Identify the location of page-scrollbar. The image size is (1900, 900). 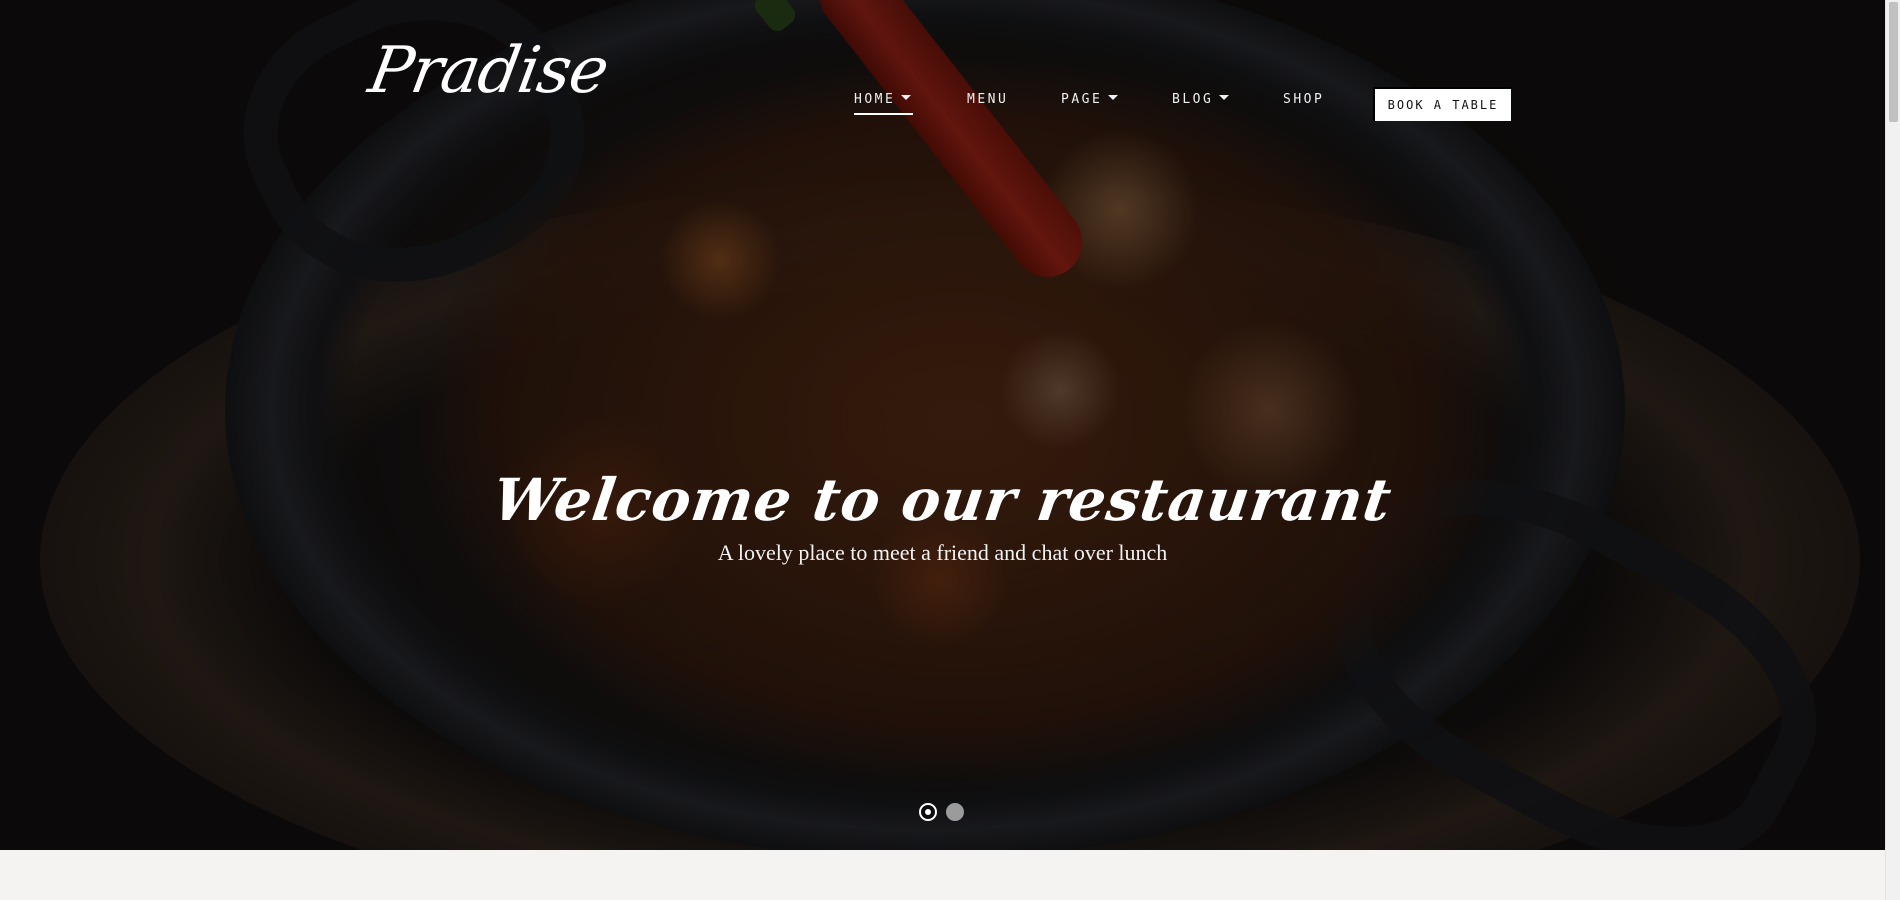
(1892, 450).